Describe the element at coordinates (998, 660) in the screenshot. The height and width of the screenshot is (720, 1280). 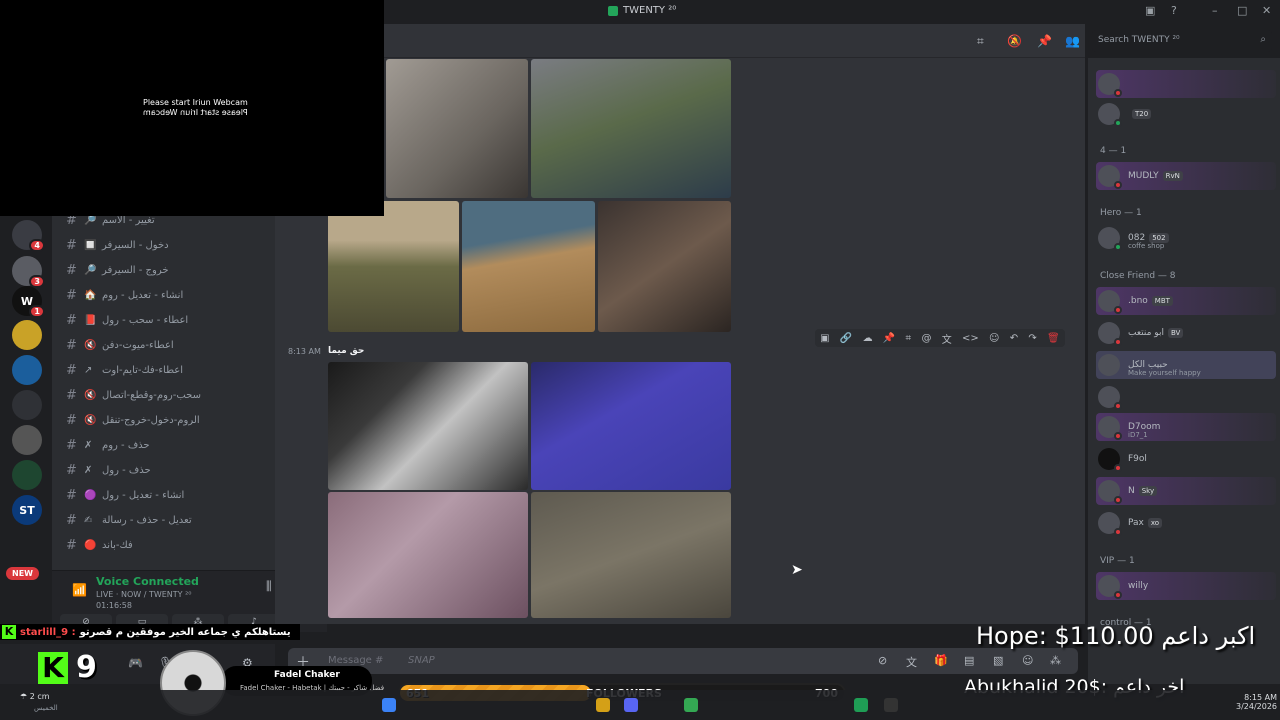
I see `sticker-icon: ▧` at that location.